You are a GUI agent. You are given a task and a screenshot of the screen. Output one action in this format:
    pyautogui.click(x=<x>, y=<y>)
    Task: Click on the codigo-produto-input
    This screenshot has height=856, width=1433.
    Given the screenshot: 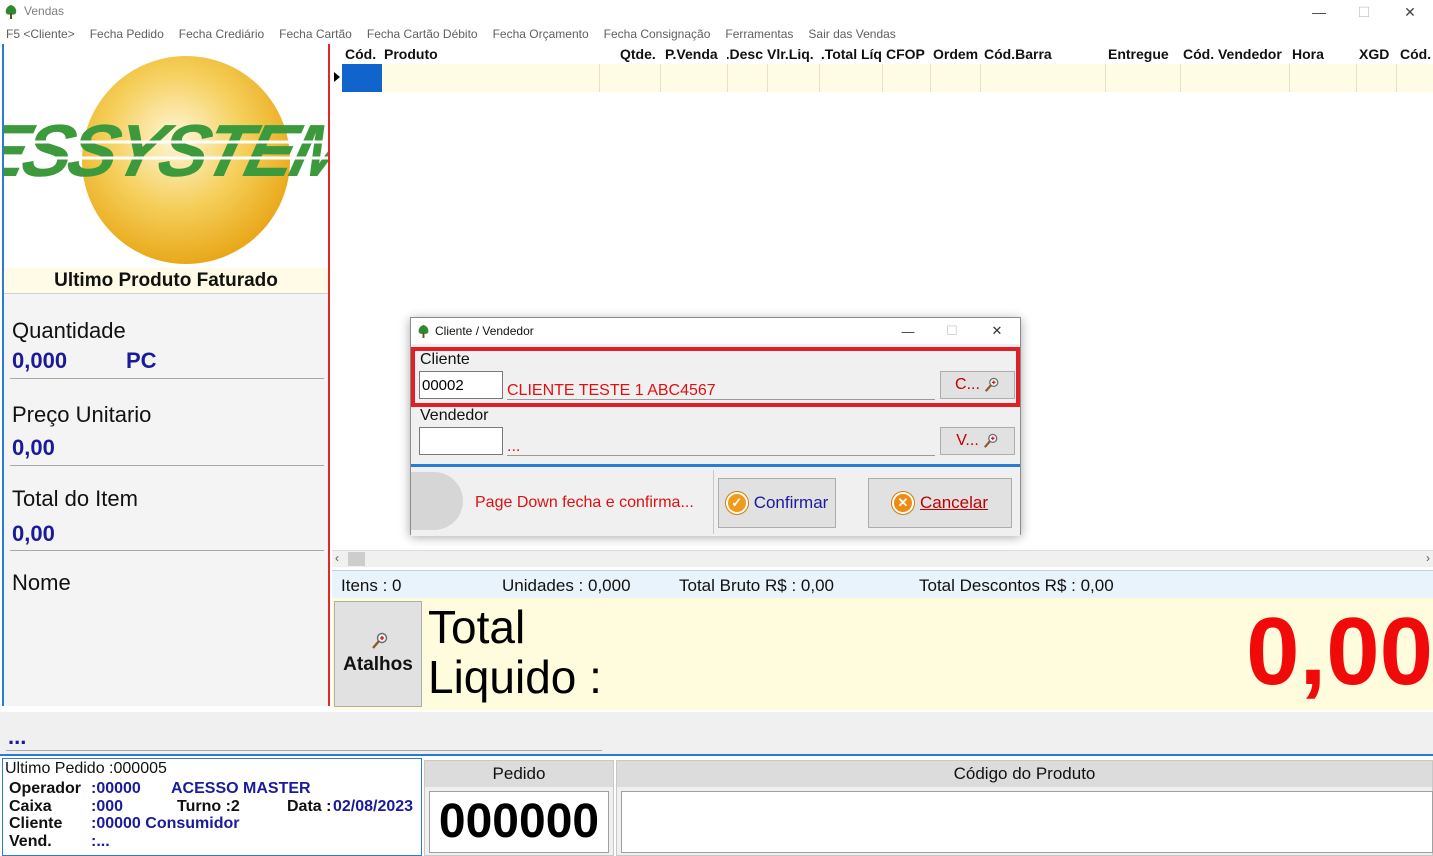 What is the action you would take?
    pyautogui.click(x=1027, y=822)
    